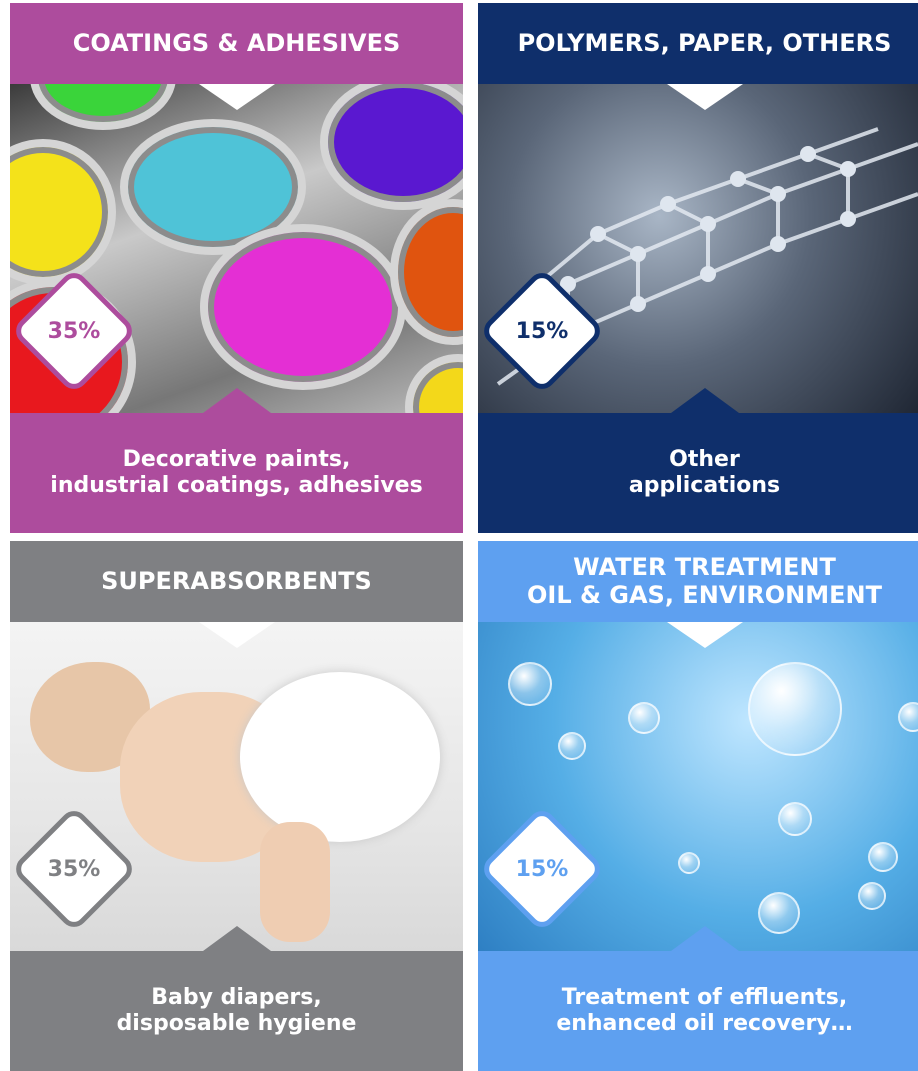 This screenshot has width=918, height=1071. I want to click on description-line-1: Decorative paints,, so click(236, 459).